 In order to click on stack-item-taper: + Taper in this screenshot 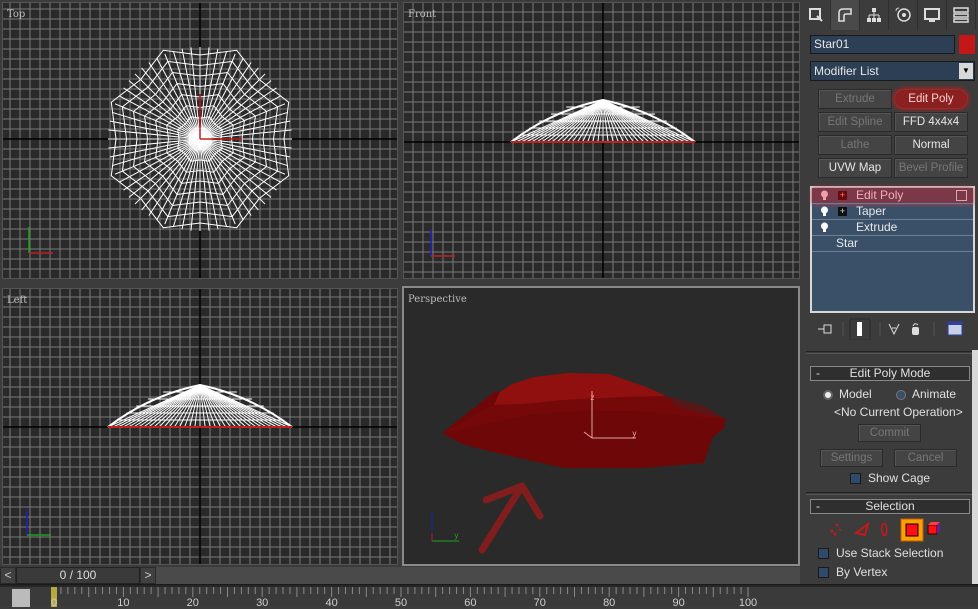, I will do `click(892, 212)`.